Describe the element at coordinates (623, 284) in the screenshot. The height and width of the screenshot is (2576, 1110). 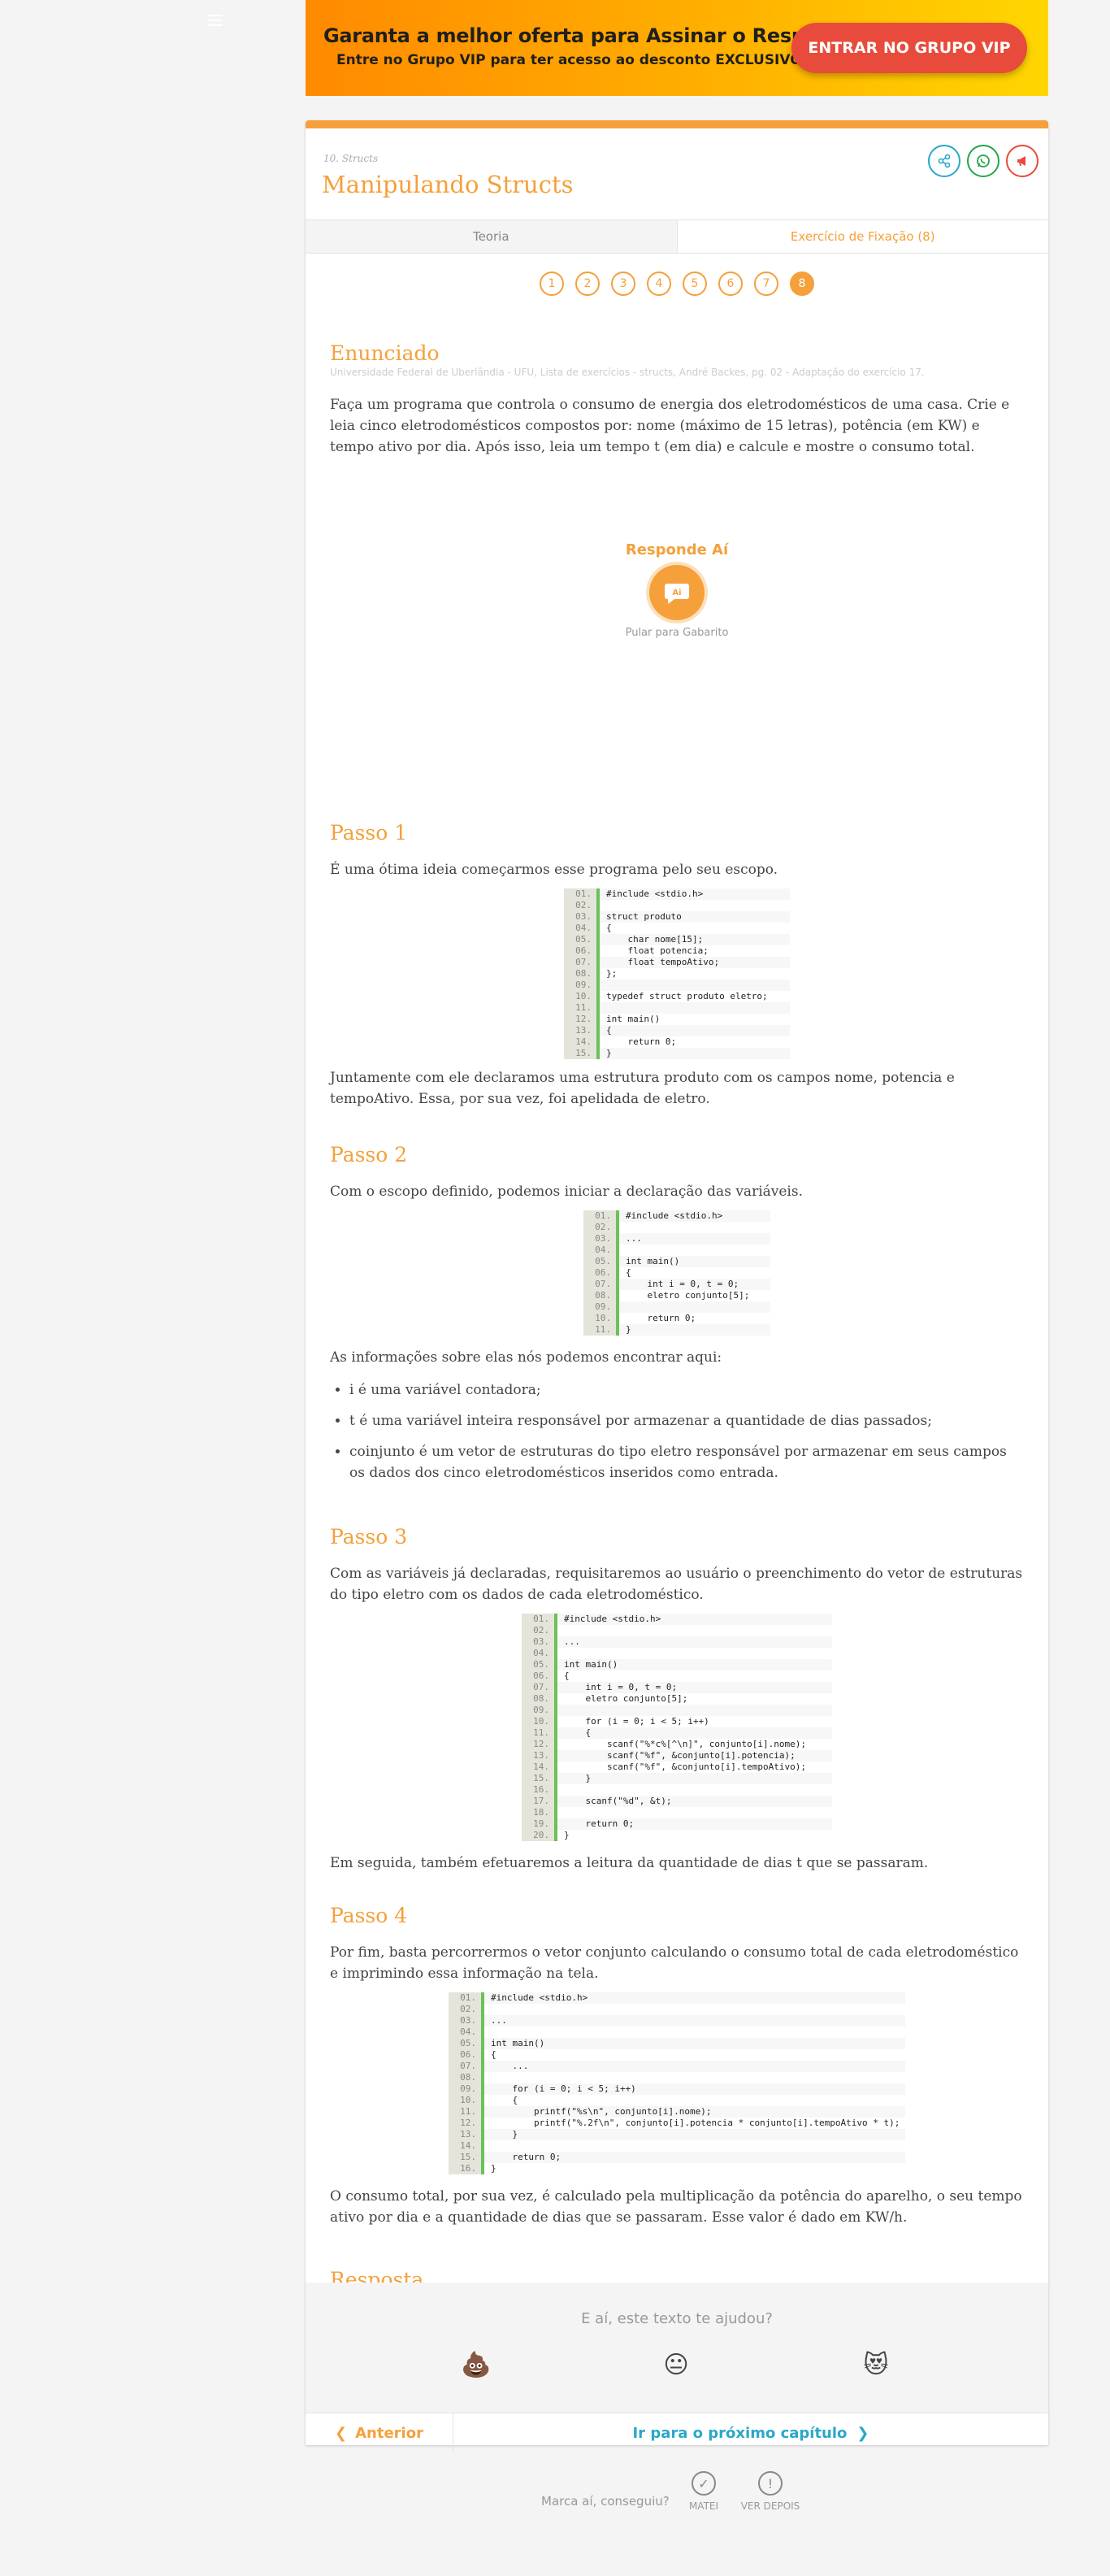
I see `page-button: 3` at that location.